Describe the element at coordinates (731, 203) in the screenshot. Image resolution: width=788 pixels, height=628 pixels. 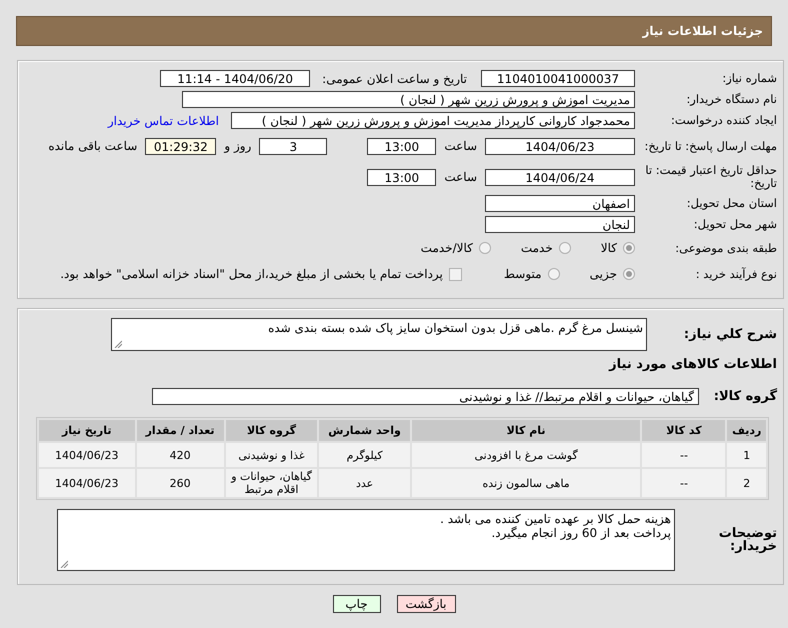
I see `field-label: استان محل تحویل:` at that location.